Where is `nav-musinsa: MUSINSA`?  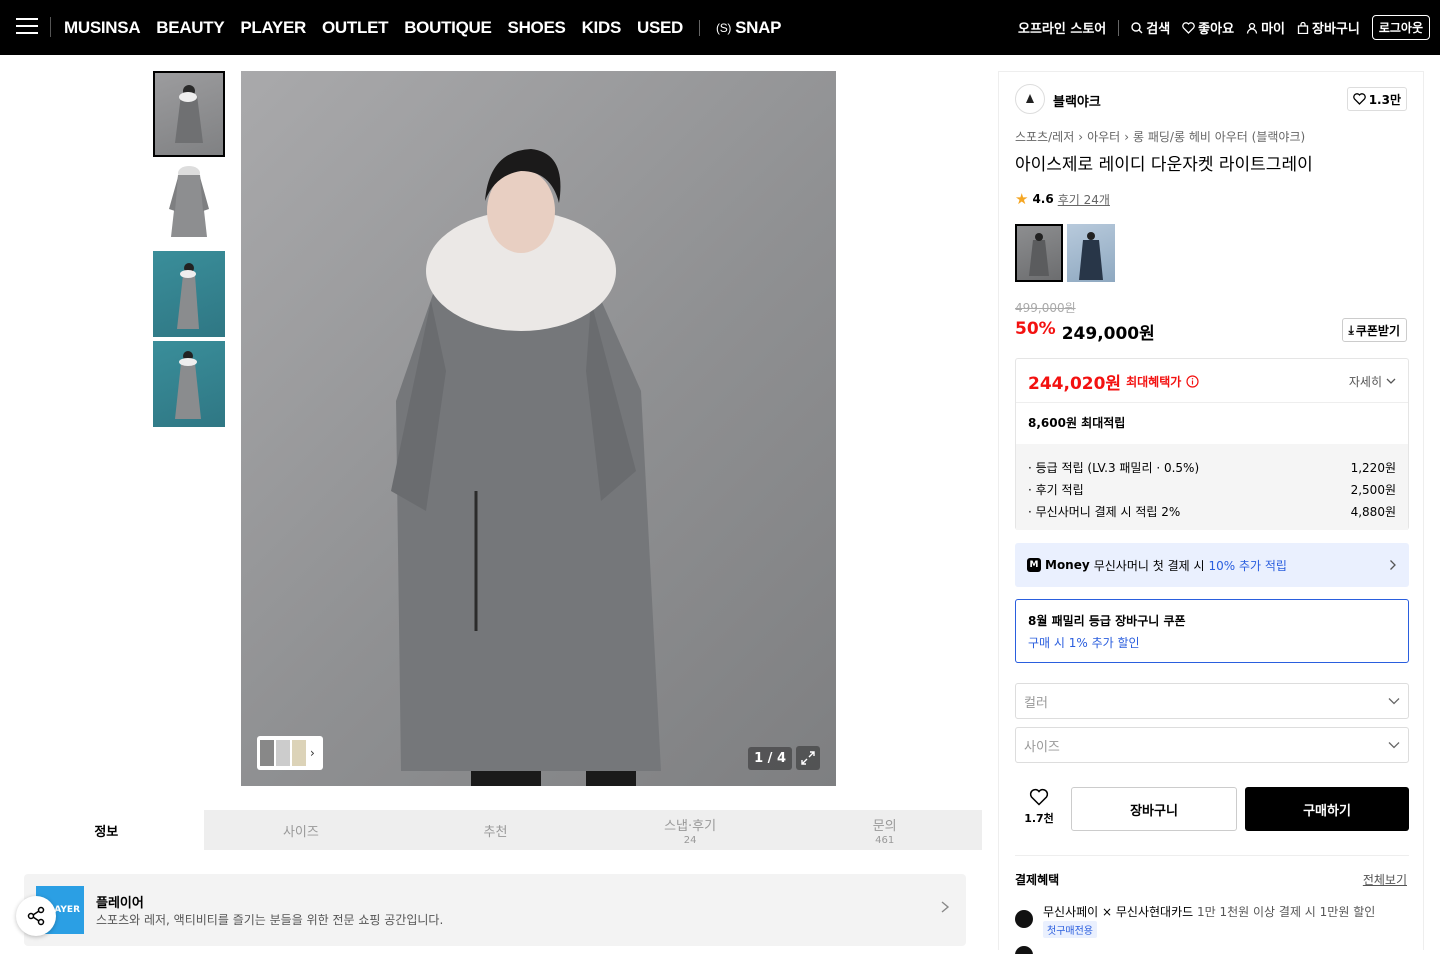
nav-musinsa: MUSINSA is located at coordinates (102, 28).